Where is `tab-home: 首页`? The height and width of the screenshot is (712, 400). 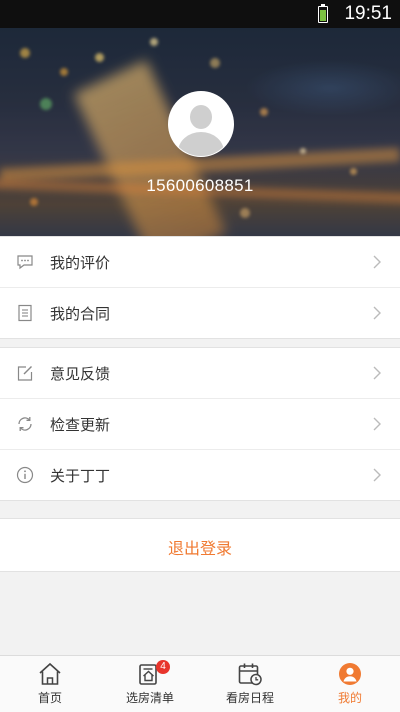 tab-home: 首页 is located at coordinates (50, 684).